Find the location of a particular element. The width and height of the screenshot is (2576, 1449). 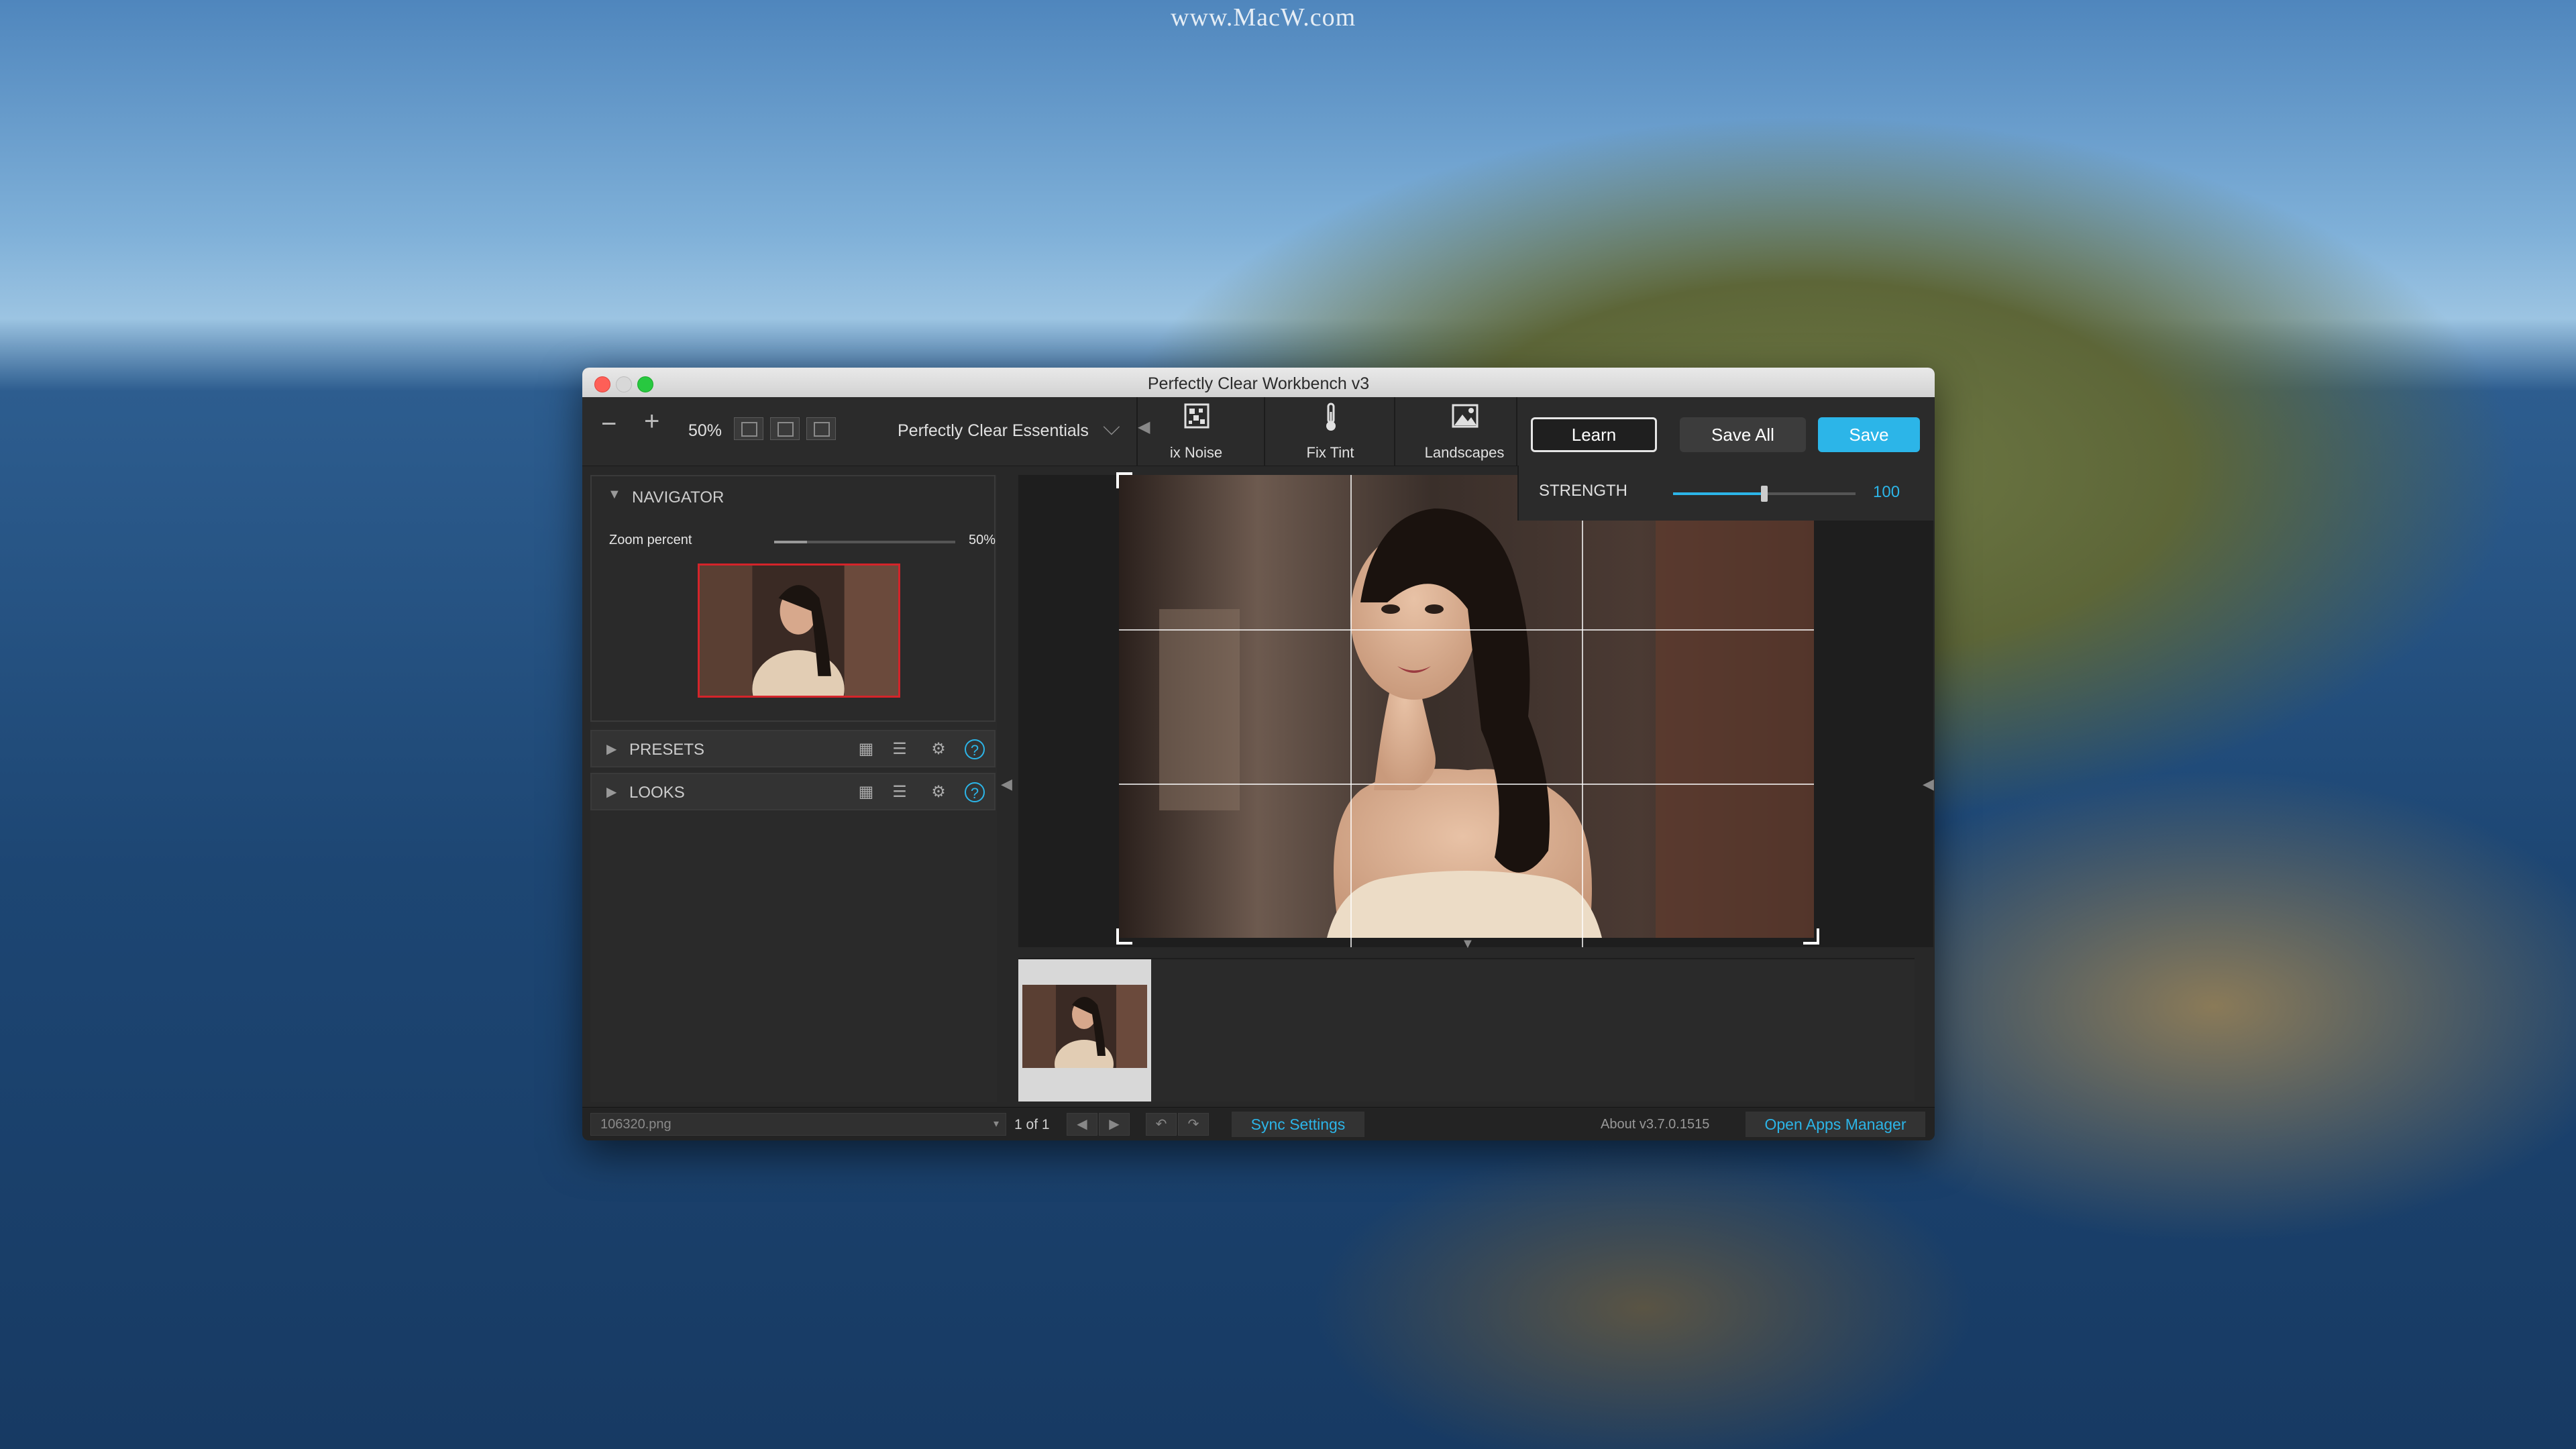

filmstrip is located at coordinates (1466, 1030).